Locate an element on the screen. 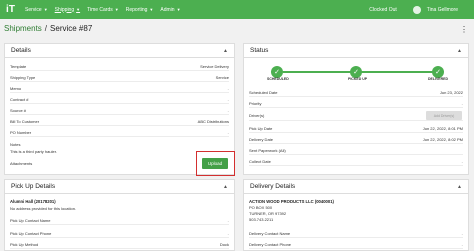  status-row: Delivery Date Jun 22, 2022, 8:02 PM is located at coordinates (356, 139).